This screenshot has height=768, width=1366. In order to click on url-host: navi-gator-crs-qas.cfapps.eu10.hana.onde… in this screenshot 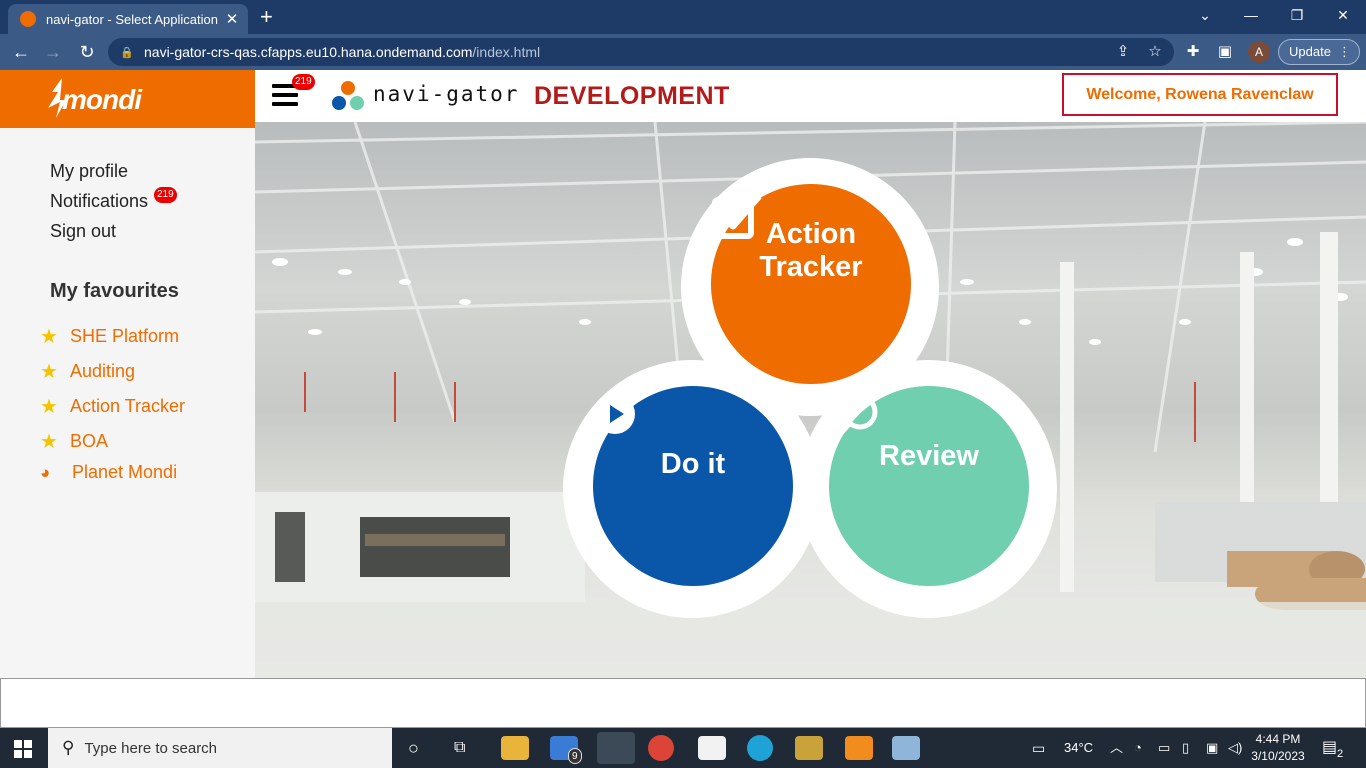, I will do `click(308, 52)`.